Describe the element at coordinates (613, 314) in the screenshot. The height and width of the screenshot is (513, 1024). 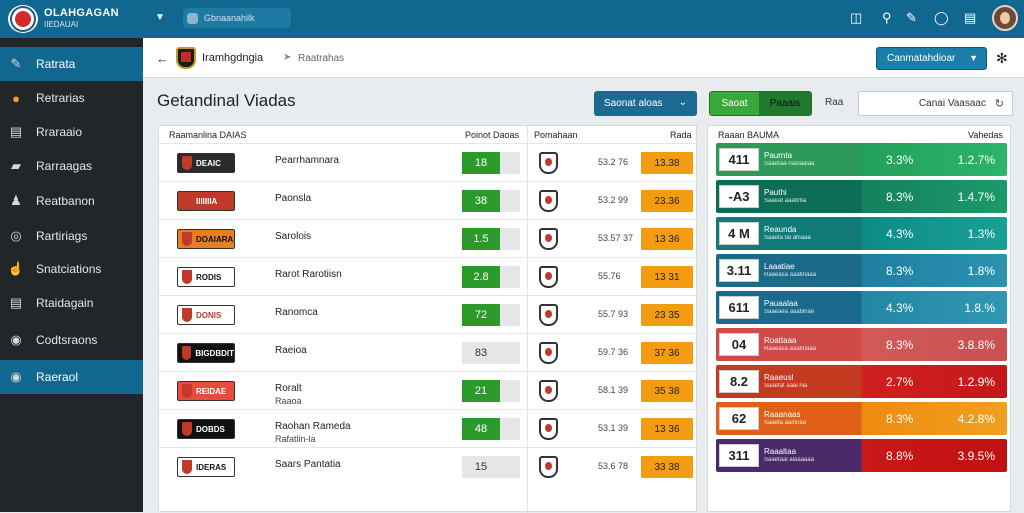
I see `odds-value: 55.7 93` at that location.